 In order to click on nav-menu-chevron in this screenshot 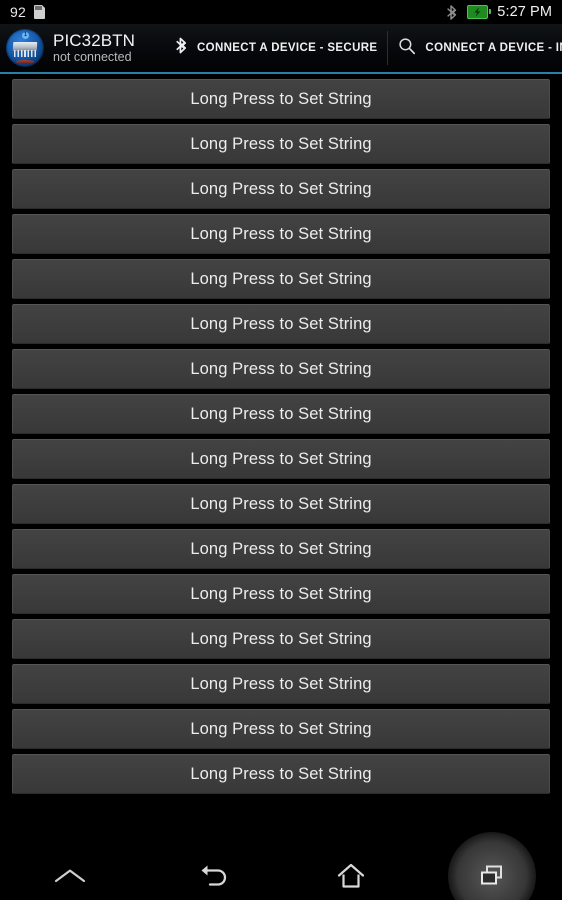, I will do `click(70, 876)`.